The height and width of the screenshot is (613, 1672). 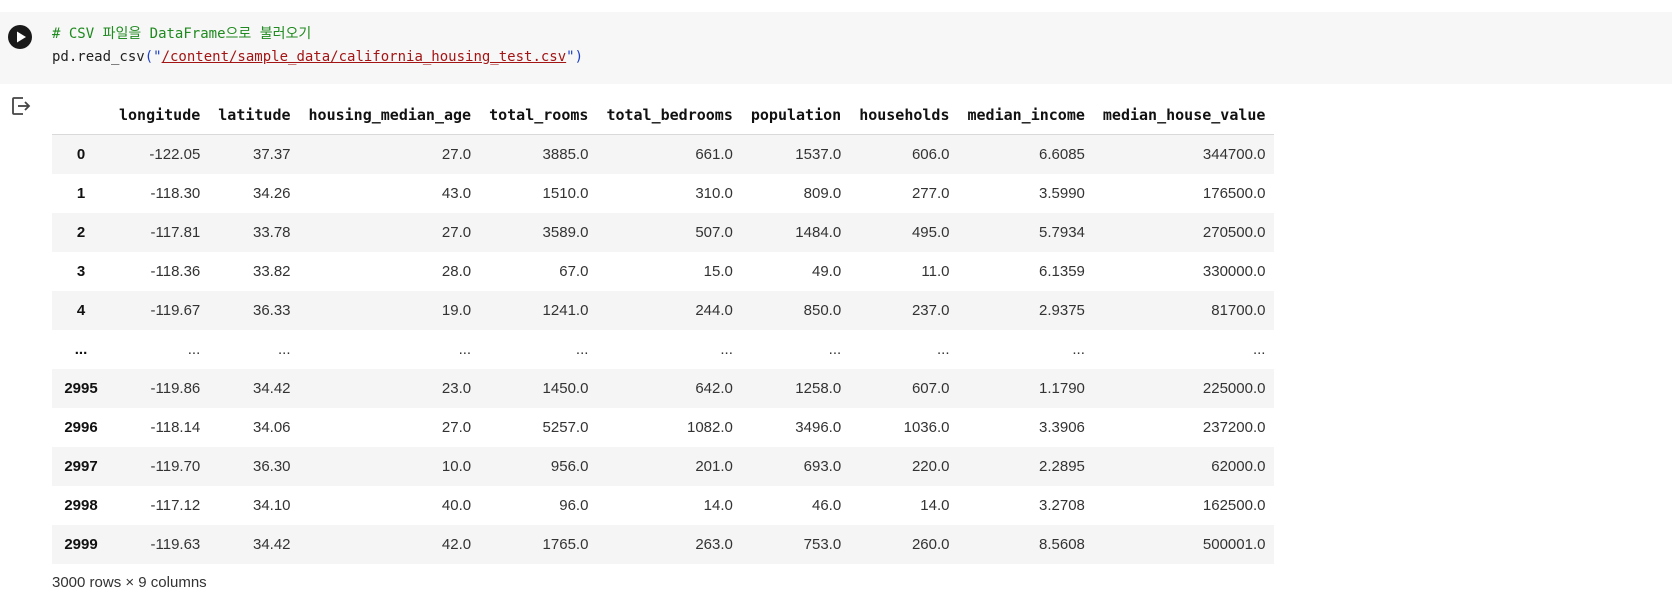 I want to click on table-cell: 753.0, so click(x=822, y=544).